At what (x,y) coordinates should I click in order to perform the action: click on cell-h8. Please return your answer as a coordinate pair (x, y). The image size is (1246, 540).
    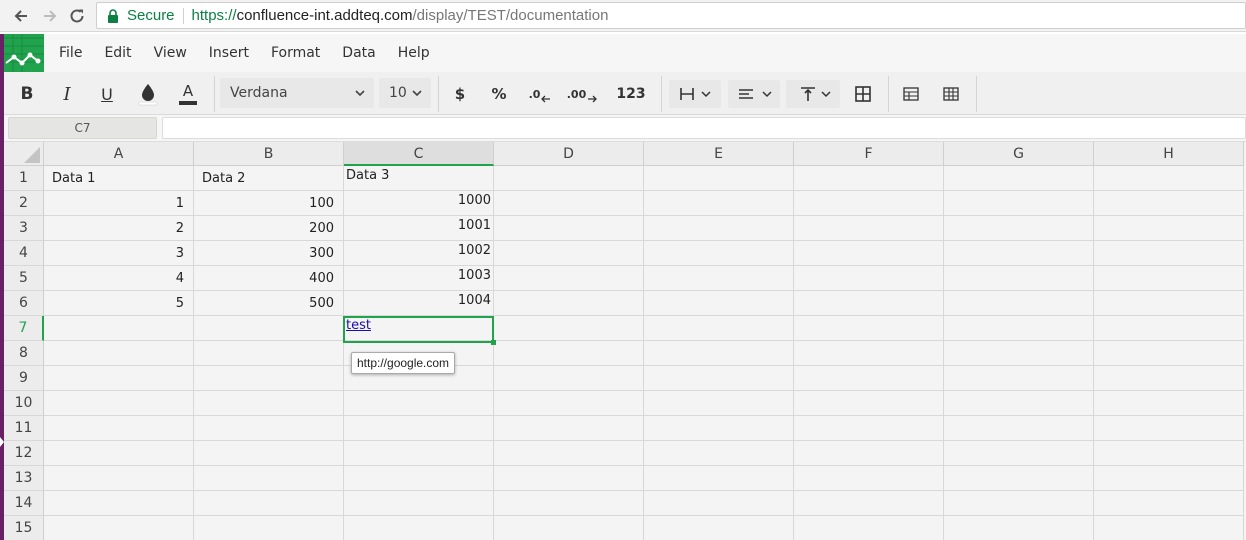
    Looking at the image, I should click on (1169, 353).